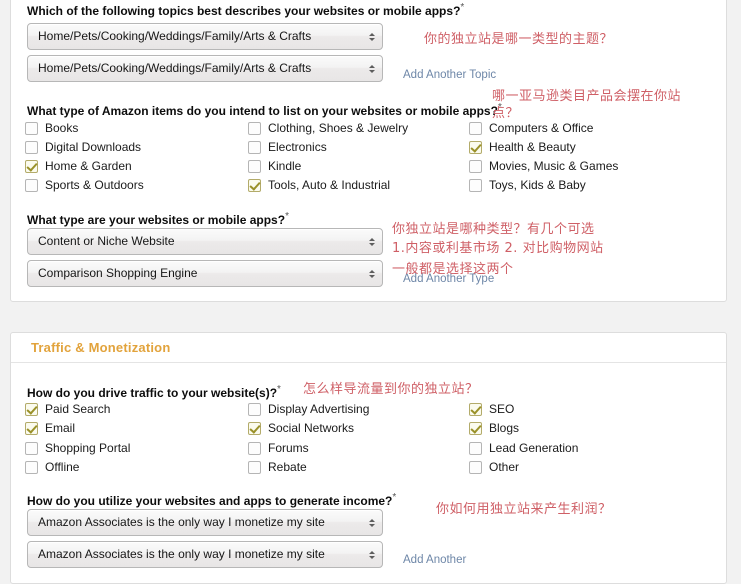 Image resolution: width=741 pixels, height=584 pixels. I want to click on checkbox-label: Forums, so click(288, 448).